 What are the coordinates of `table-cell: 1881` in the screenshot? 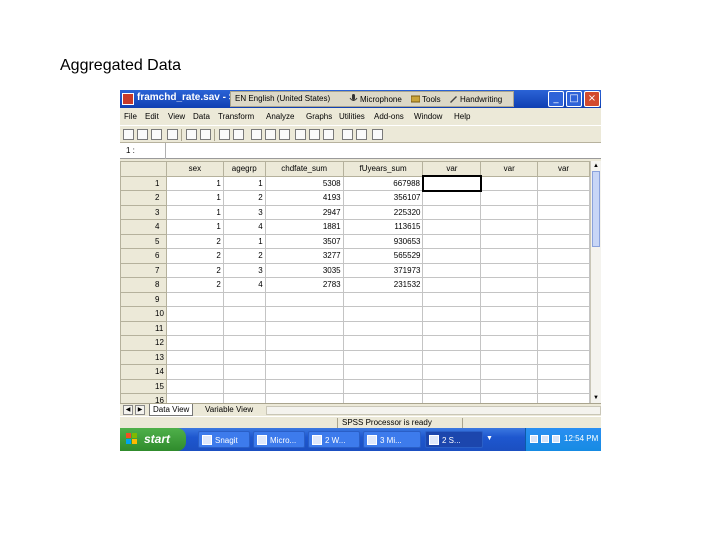 It's located at (304, 227).